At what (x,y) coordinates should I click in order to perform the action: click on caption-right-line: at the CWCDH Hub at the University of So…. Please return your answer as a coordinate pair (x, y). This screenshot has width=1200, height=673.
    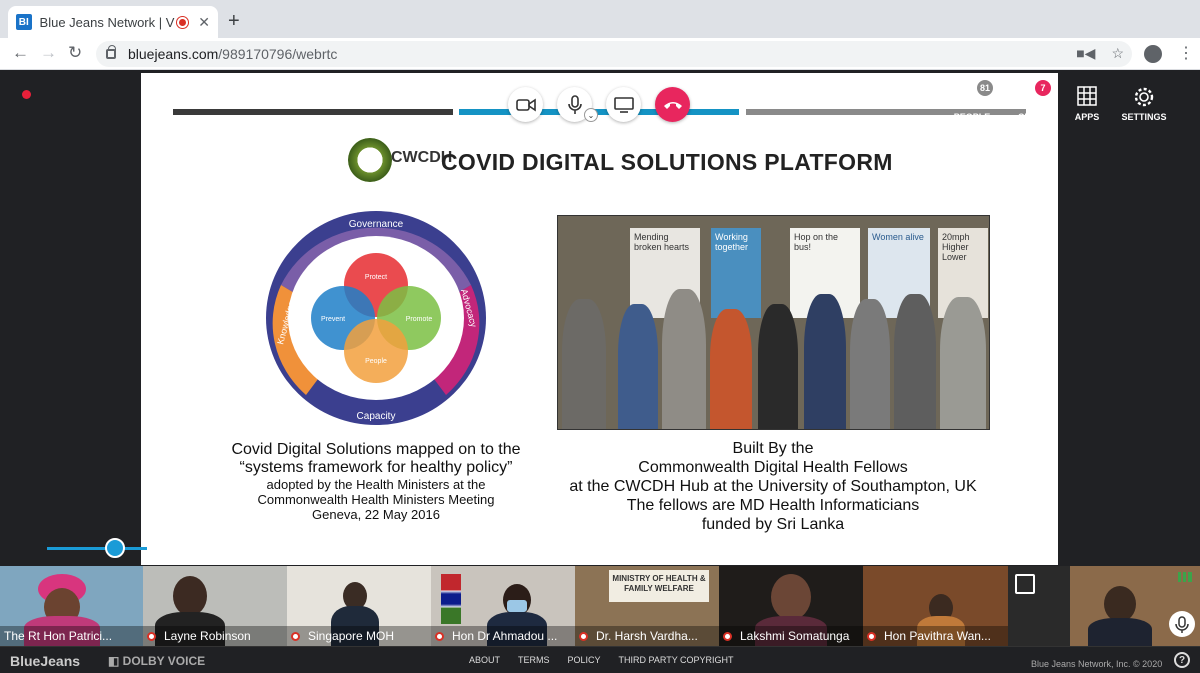
    Looking at the image, I should click on (773, 486).